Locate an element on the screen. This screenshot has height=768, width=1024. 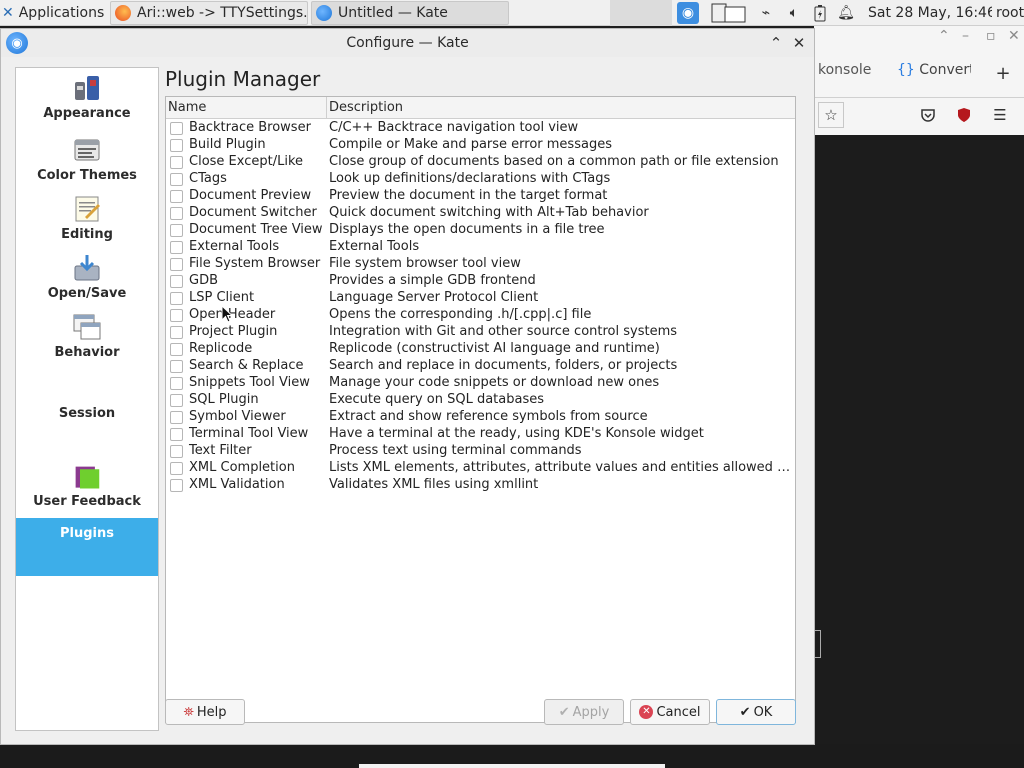
sidebar-item-plugins: Plugins is located at coordinates (87, 547).